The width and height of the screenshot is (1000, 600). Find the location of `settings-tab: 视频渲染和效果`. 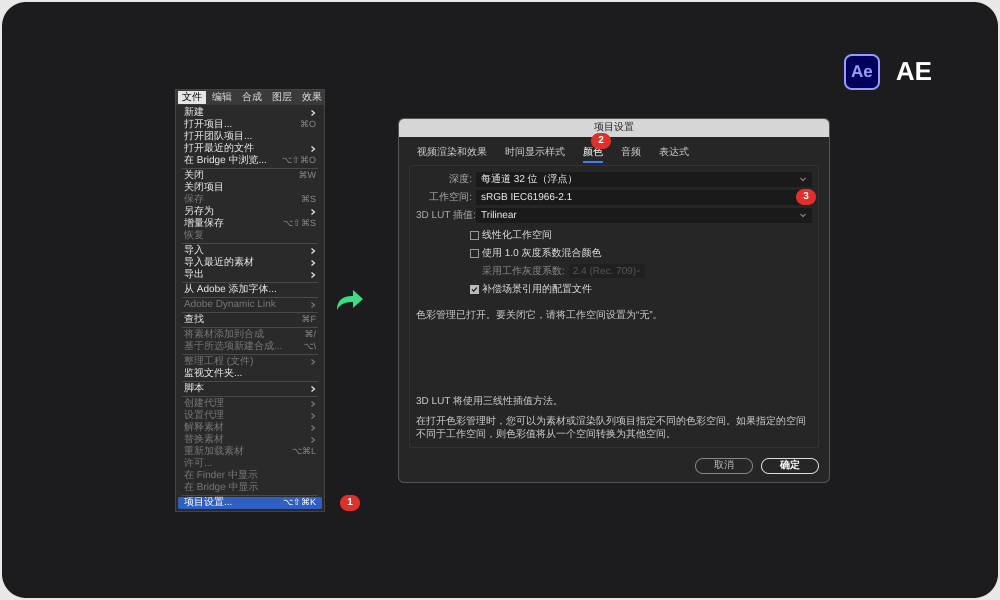

settings-tab: 视频渲染和效果 is located at coordinates (452, 153).